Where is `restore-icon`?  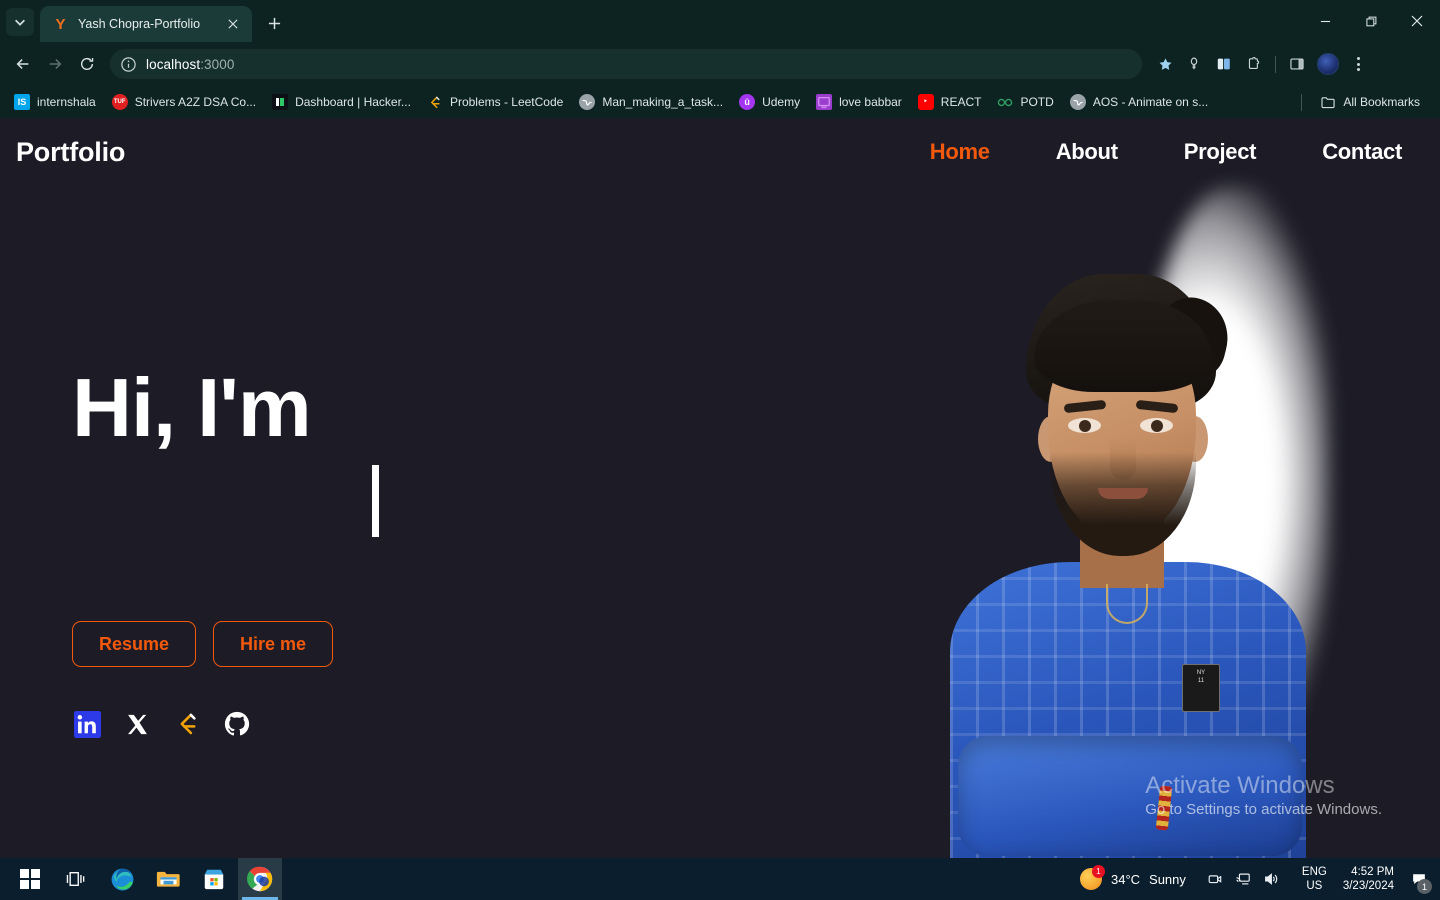 restore-icon is located at coordinates (1371, 21).